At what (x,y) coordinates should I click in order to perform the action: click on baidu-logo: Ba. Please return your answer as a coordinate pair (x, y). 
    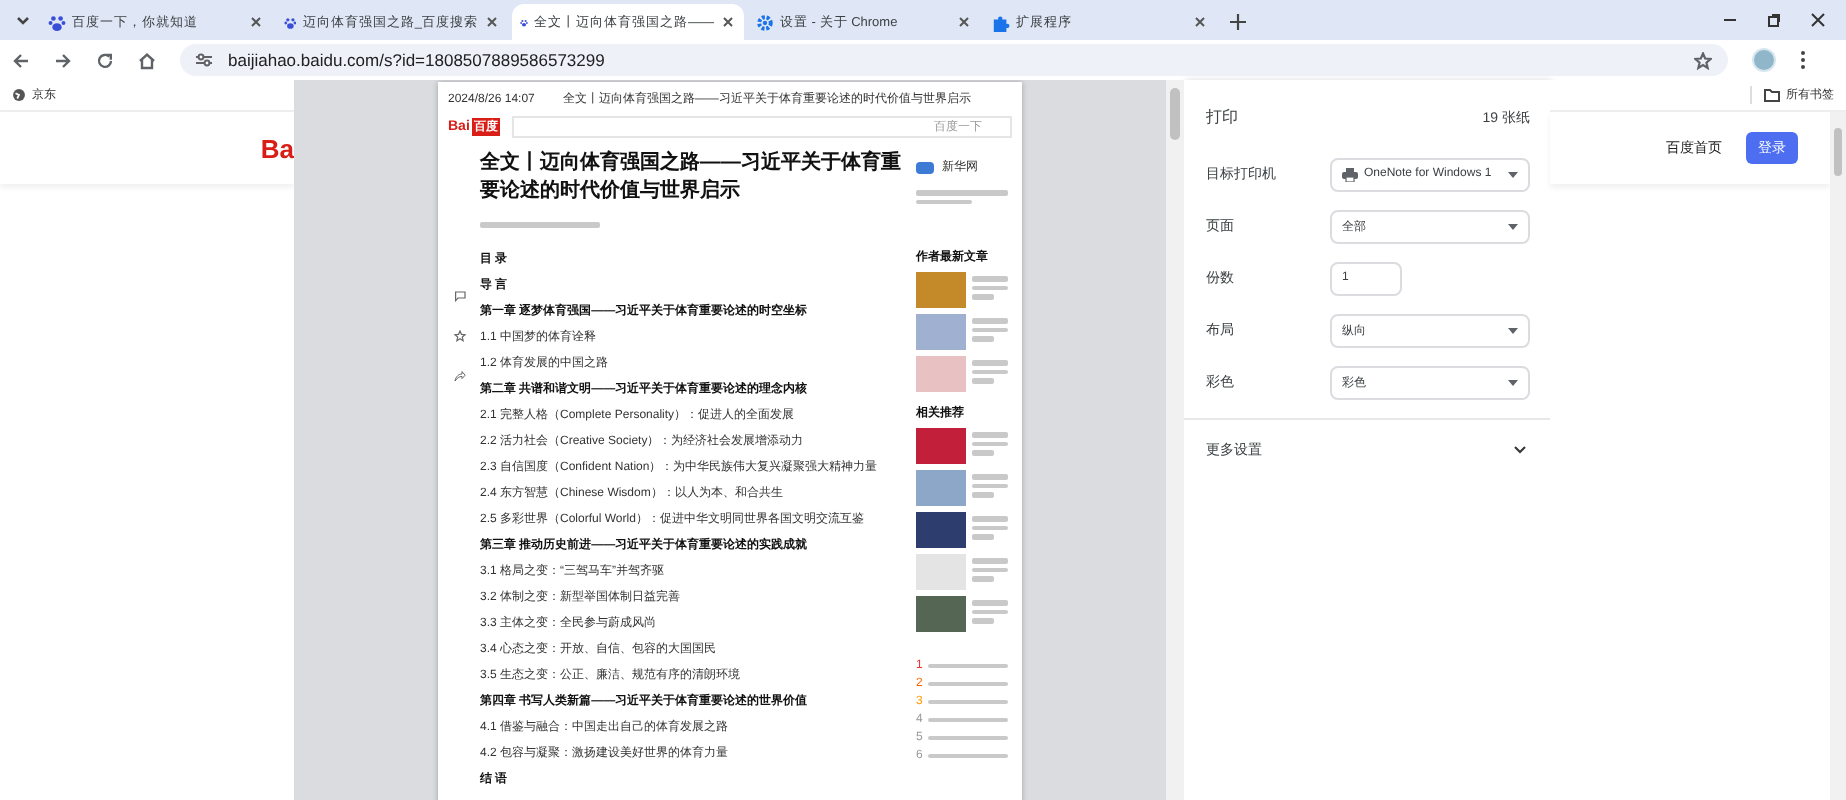
    Looking at the image, I should click on (277, 148).